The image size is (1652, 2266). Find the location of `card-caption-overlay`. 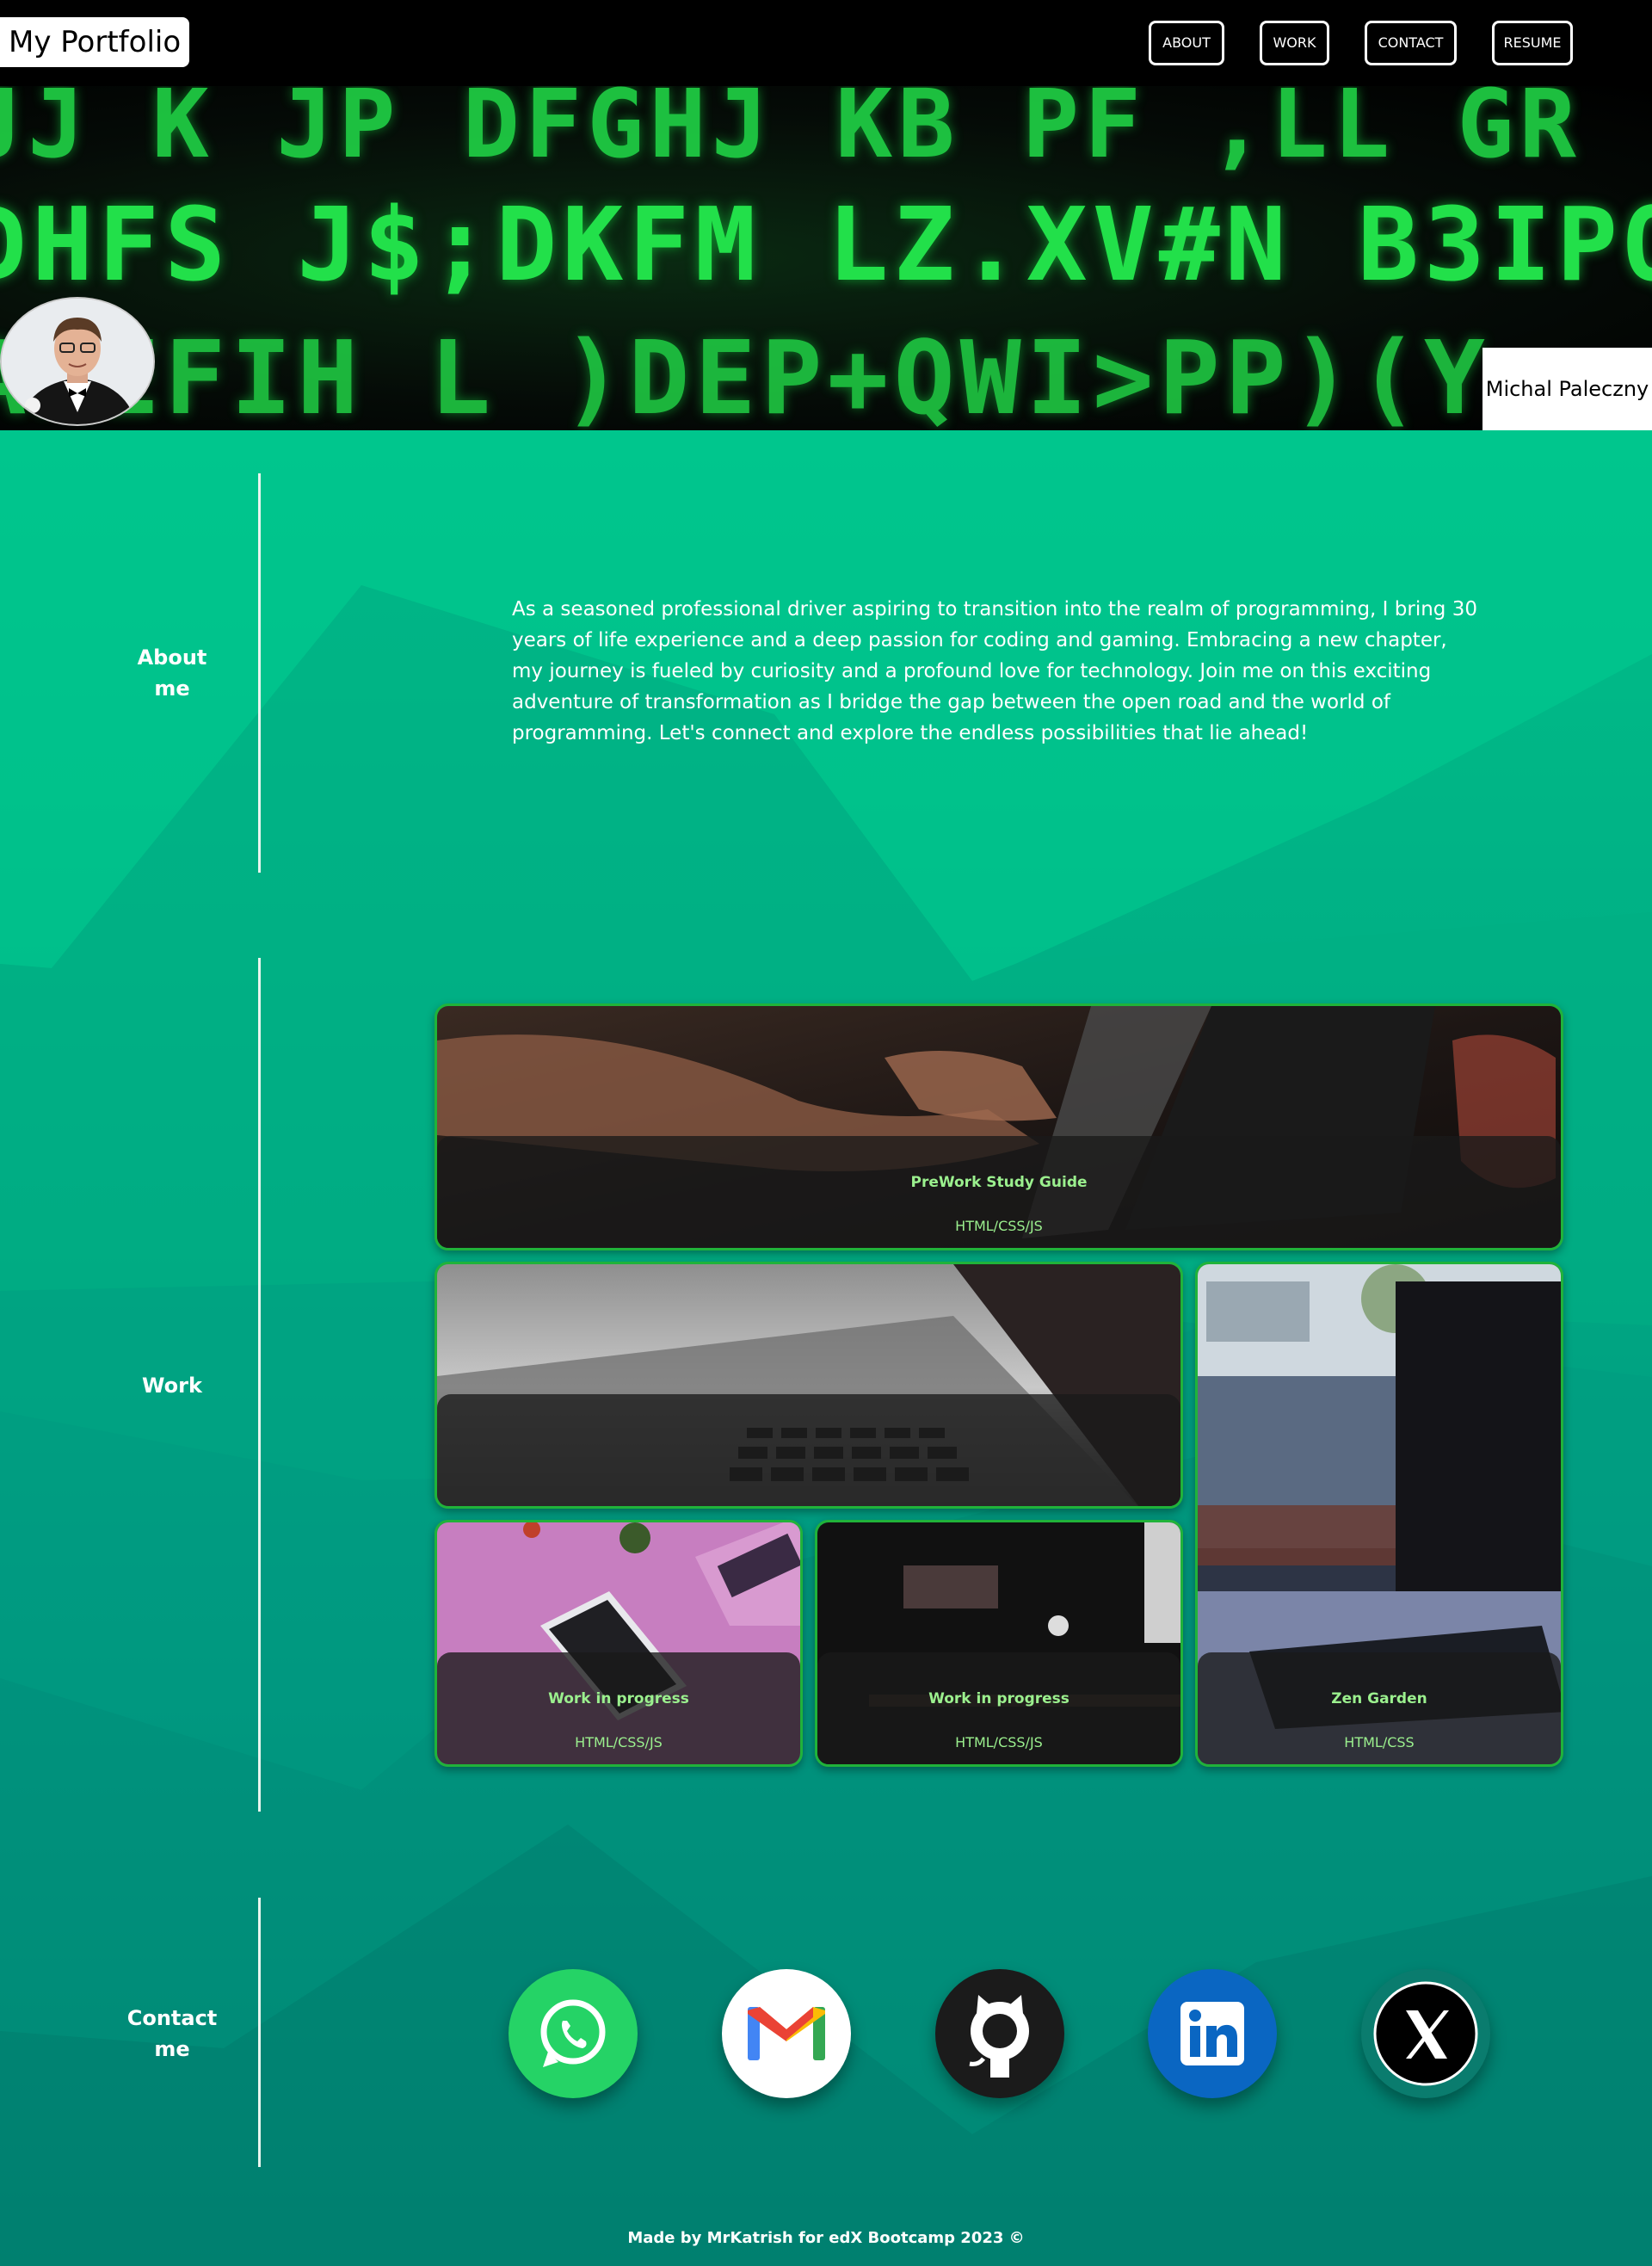

card-caption-overlay is located at coordinates (808, 1450).